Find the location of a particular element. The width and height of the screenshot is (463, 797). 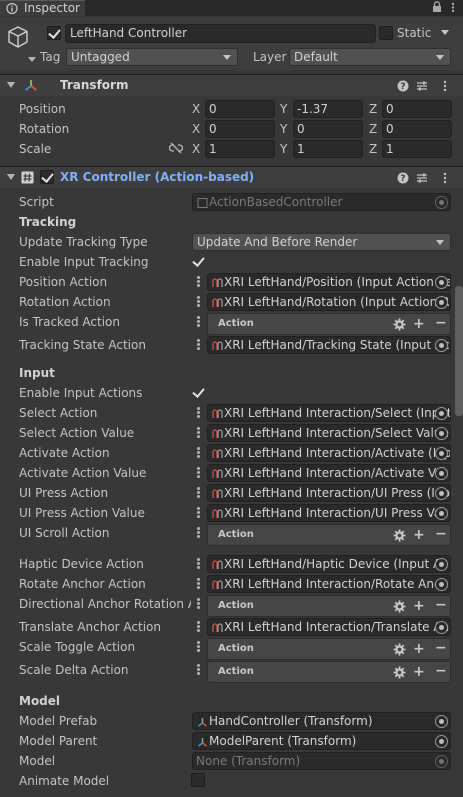

rotate-anchor-action-field: XRI LeftHand Interaction/Rotate Anch is located at coordinates (329, 584).